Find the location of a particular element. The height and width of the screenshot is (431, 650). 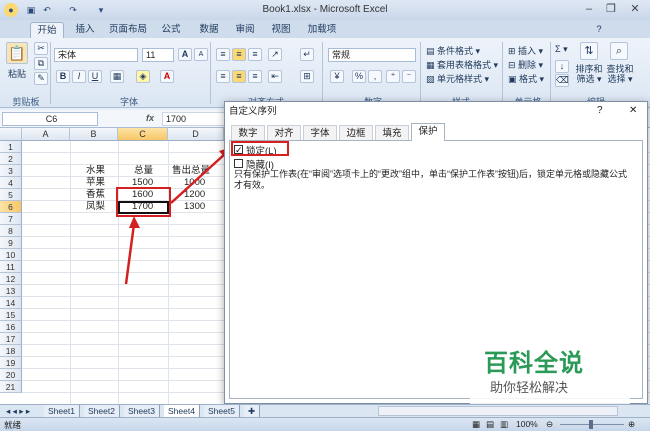

row-header-7: 7 is located at coordinates (11, 219).